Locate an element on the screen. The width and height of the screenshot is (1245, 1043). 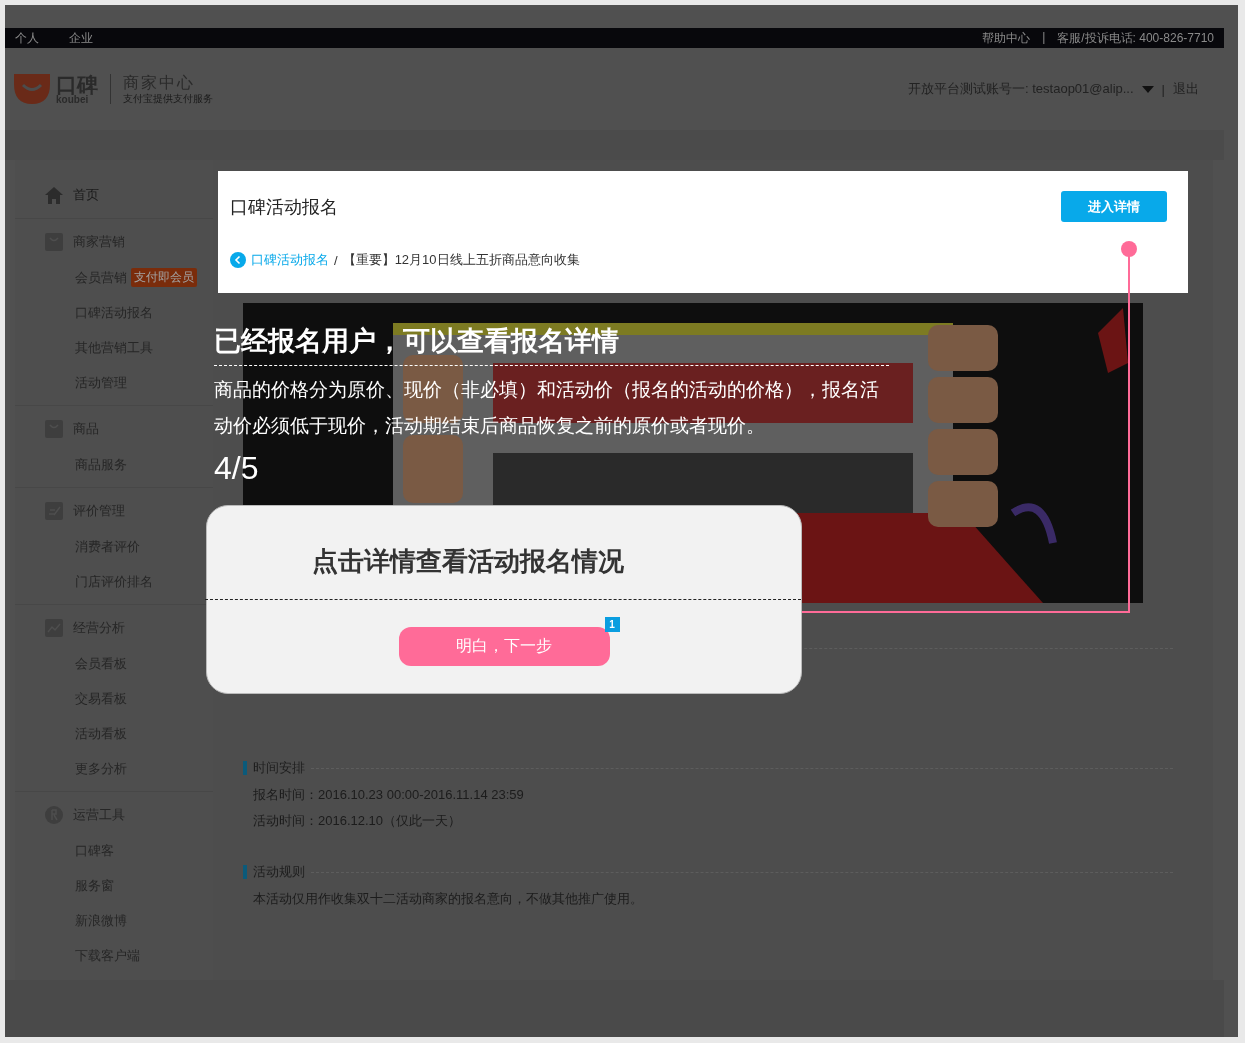
promo-tag: 支付即会员 is located at coordinates (164, 277).